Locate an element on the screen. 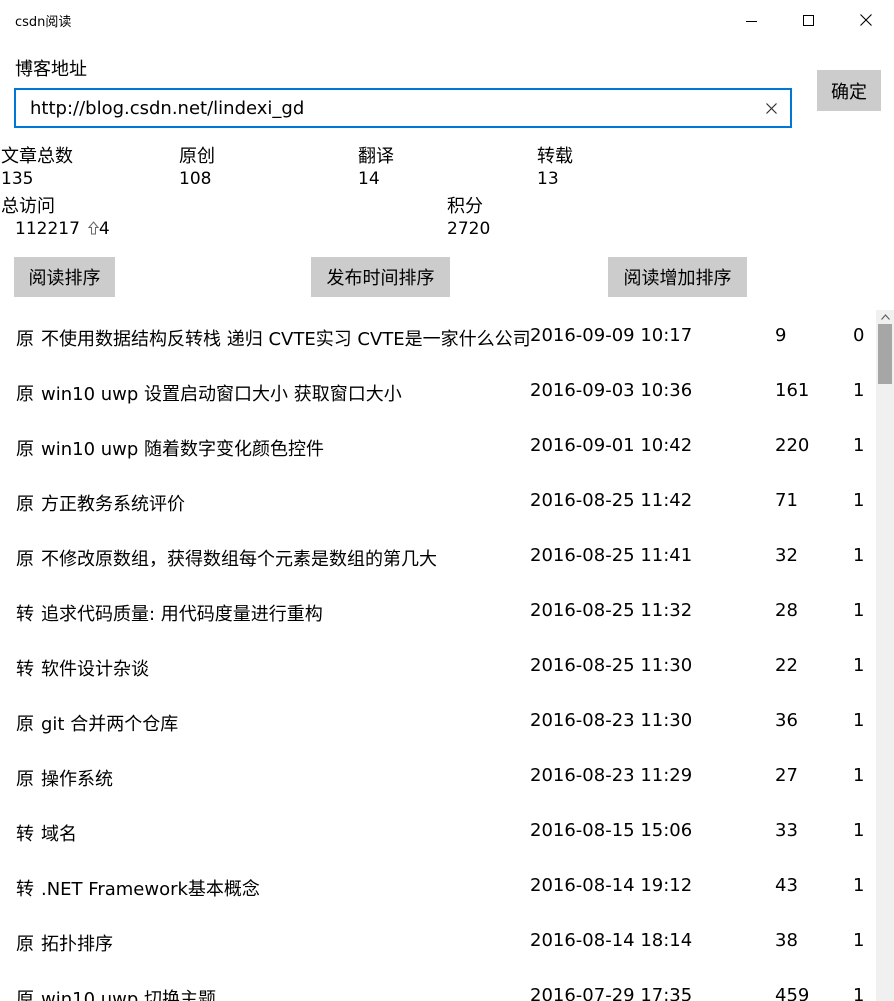  article-title: 追求代码质量: 用代码度量进行重构 is located at coordinates (182, 614).